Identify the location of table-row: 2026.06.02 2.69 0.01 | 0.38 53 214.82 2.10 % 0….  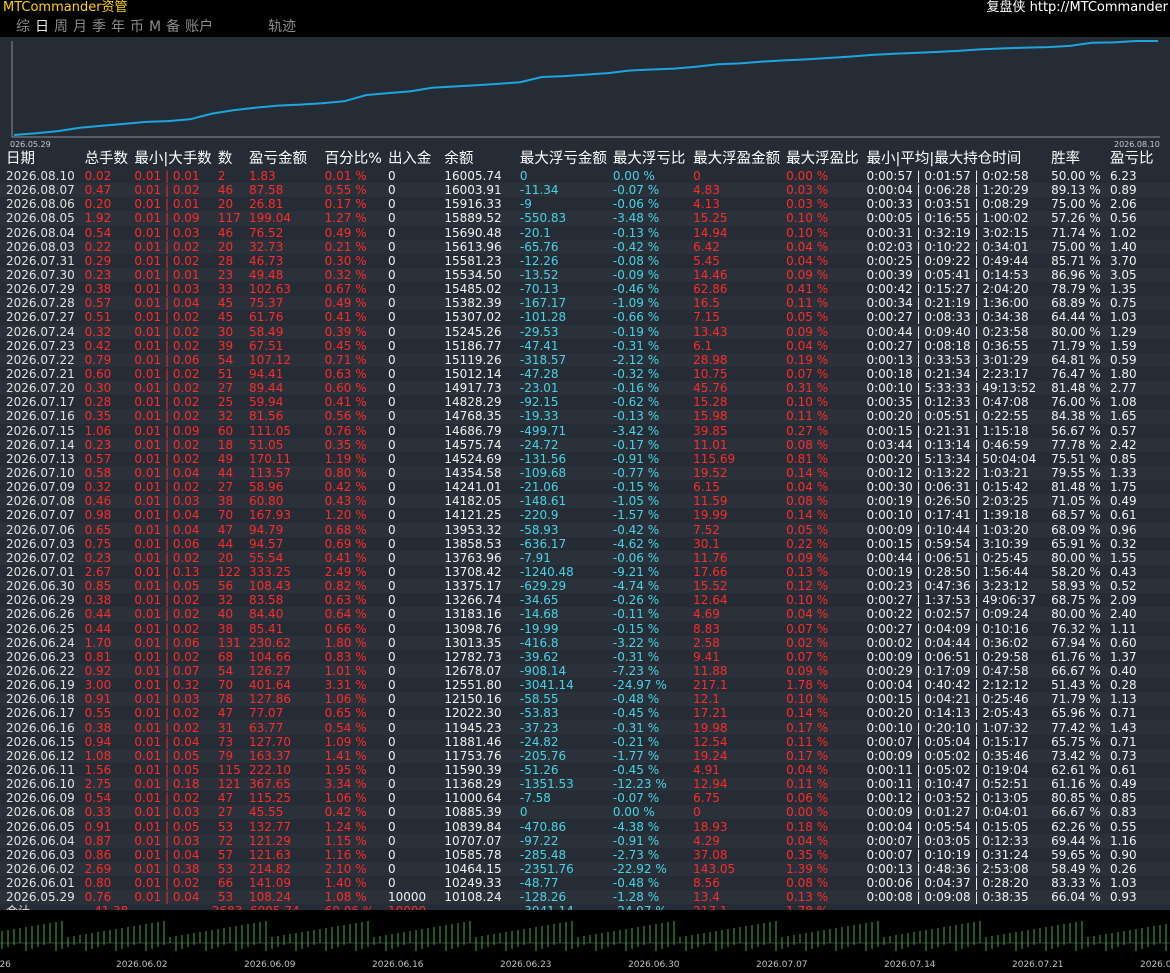
(585, 869).